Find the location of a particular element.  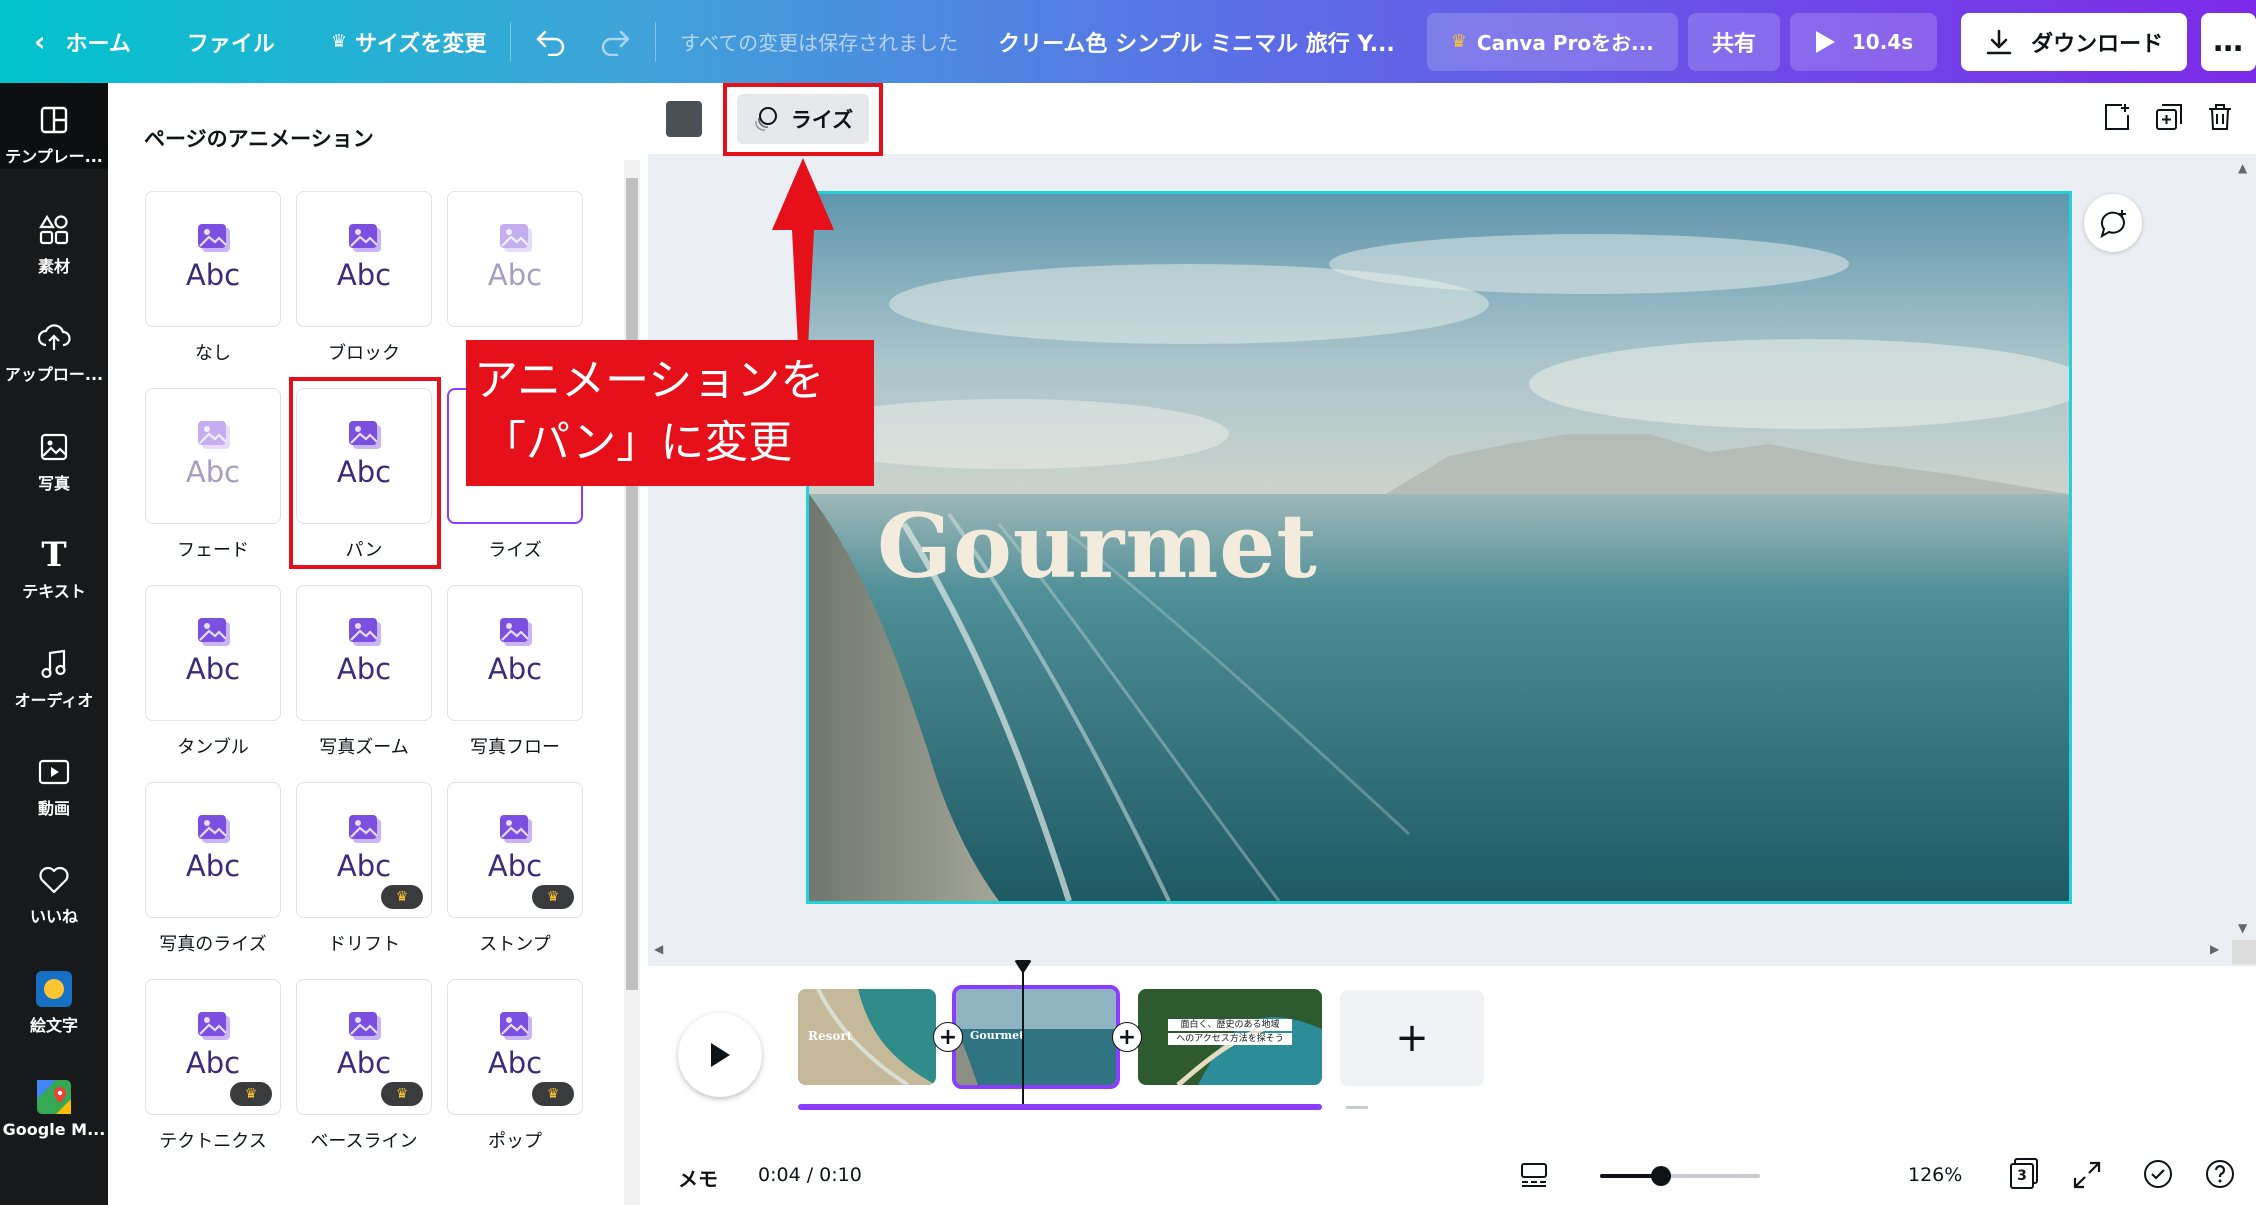

chevron-left-icon: ‹ is located at coordinates (40, 41).